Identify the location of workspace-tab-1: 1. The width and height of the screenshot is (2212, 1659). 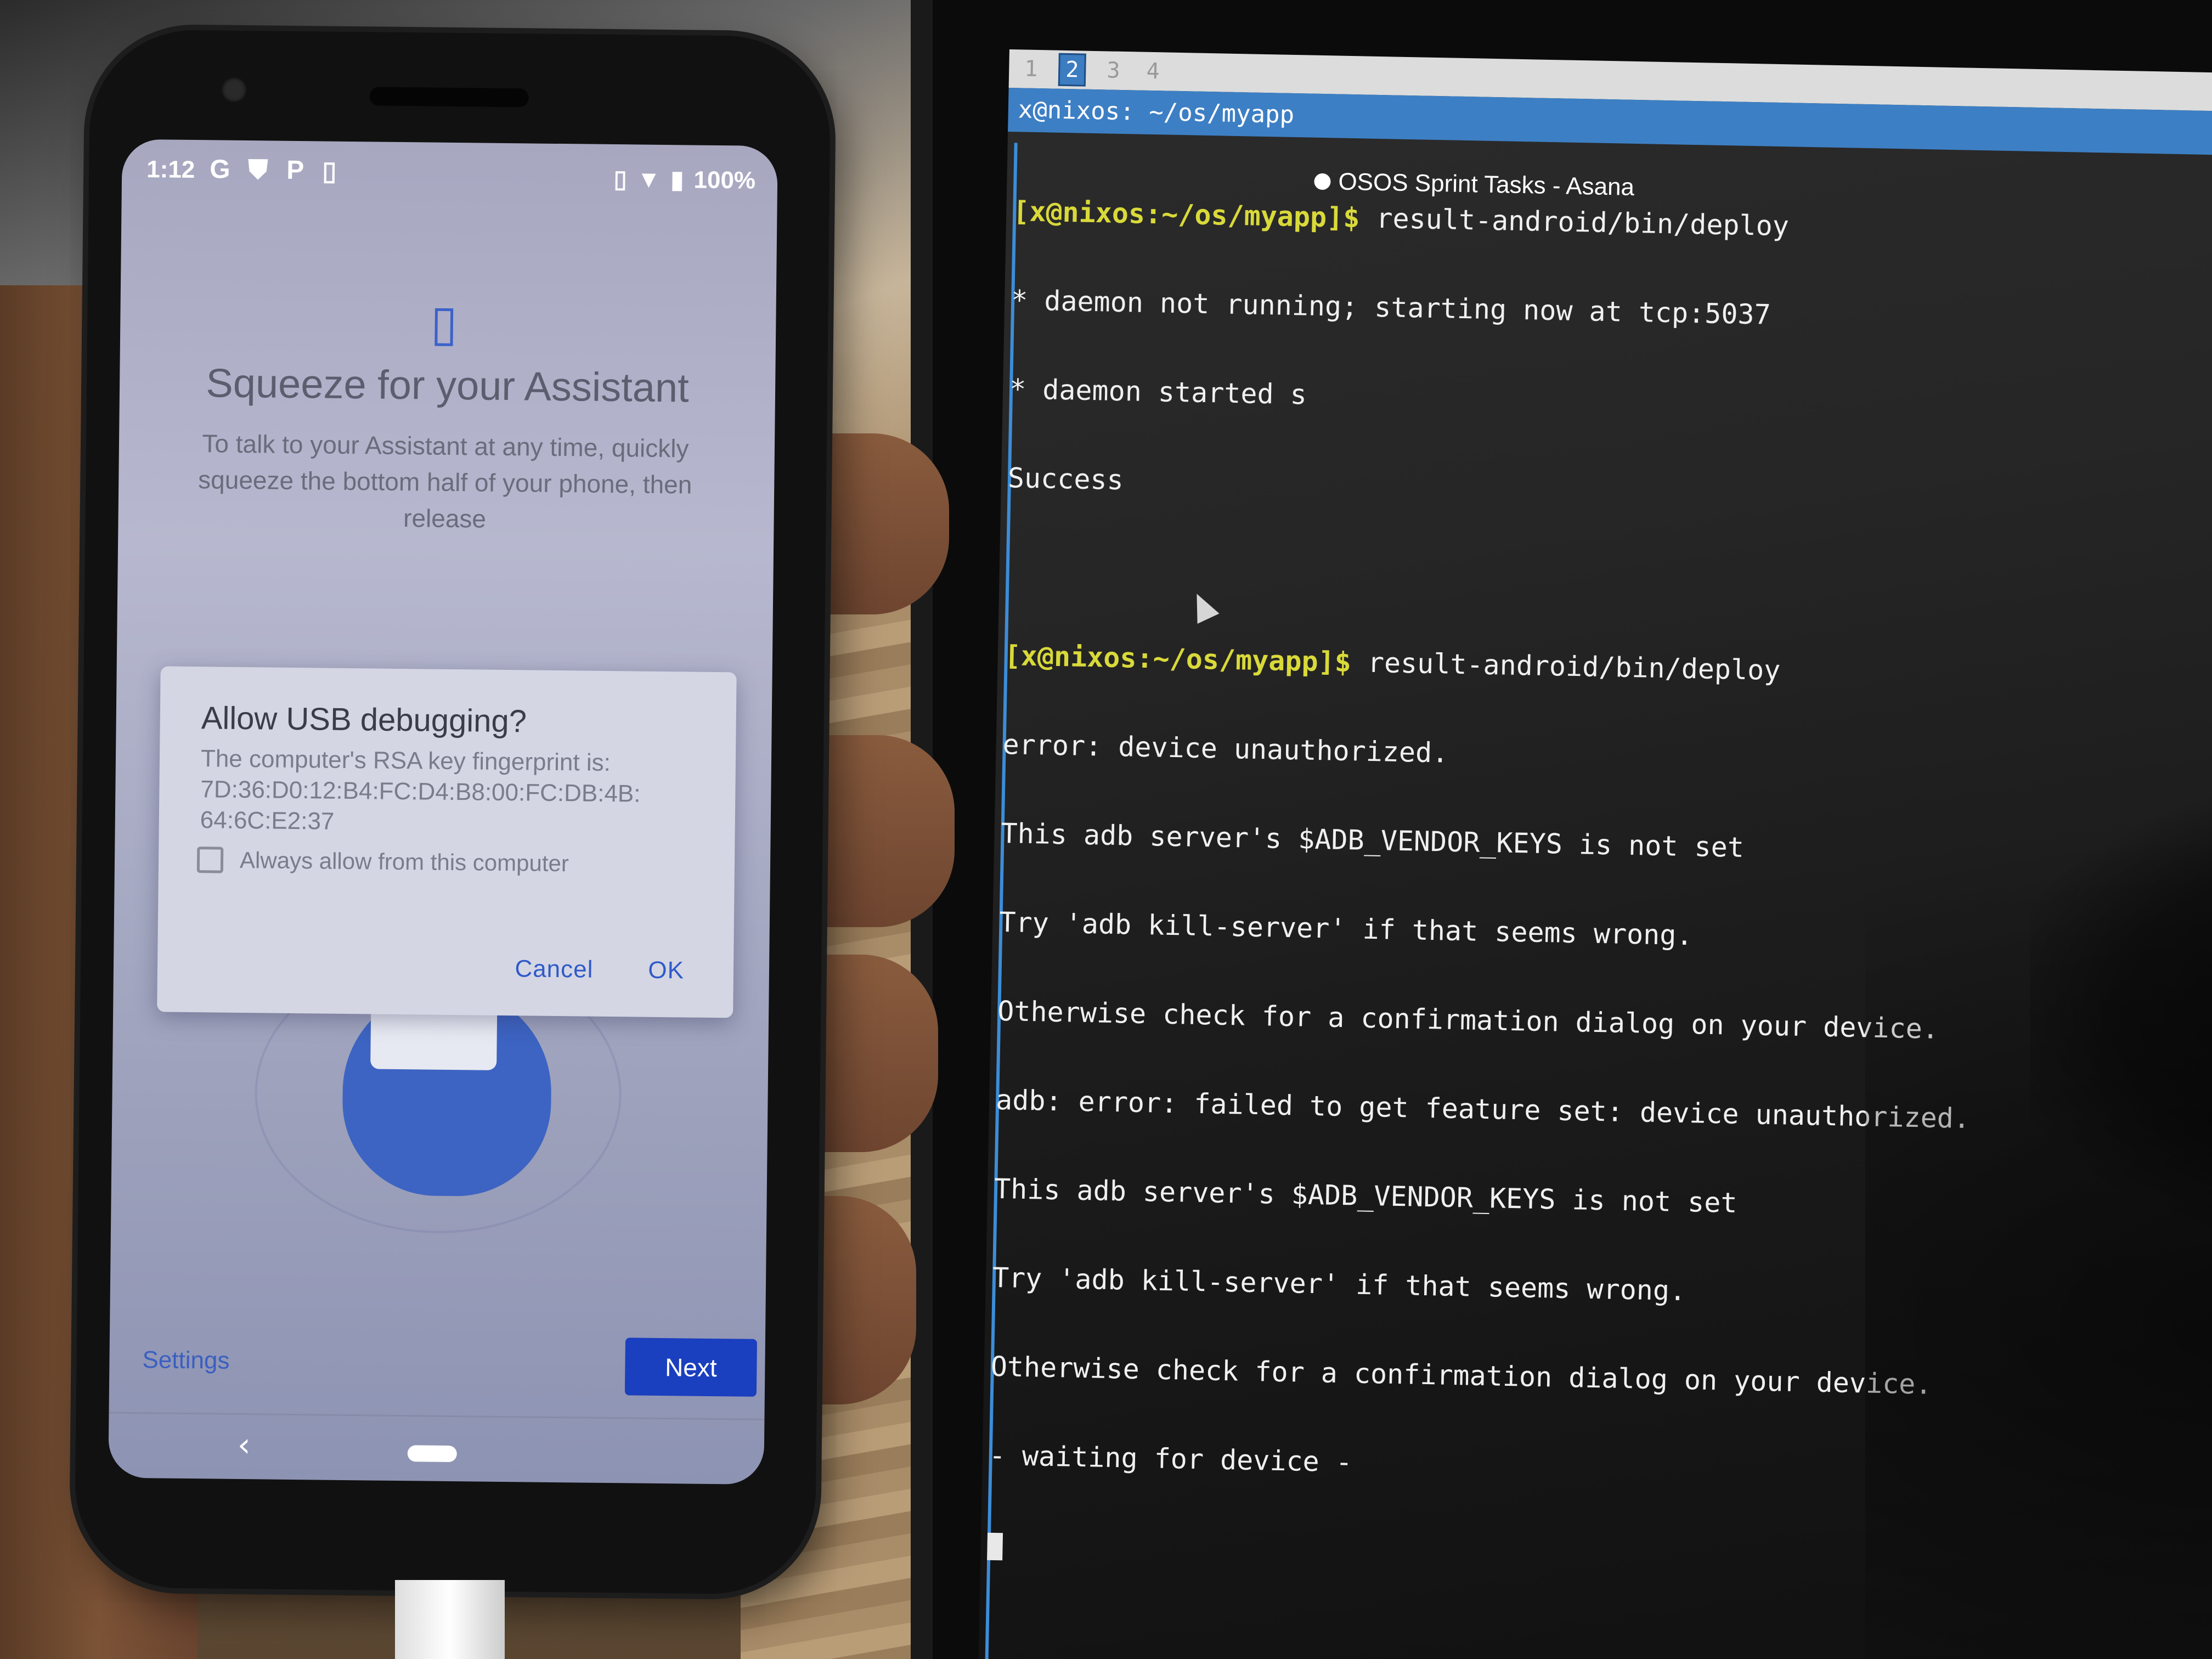
(1031, 69).